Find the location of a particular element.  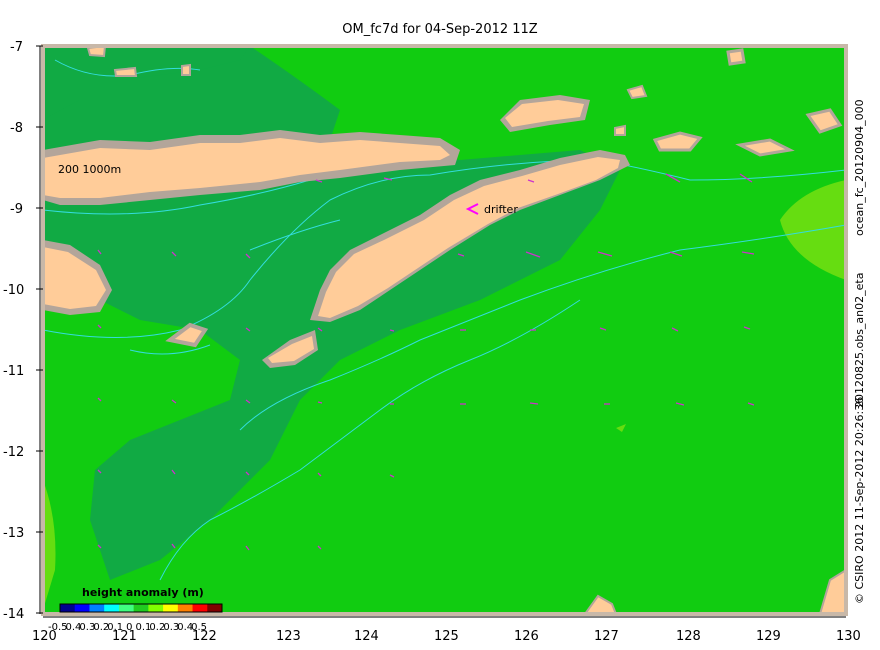

y-tick-label: -10 is located at coordinates (13, 290).